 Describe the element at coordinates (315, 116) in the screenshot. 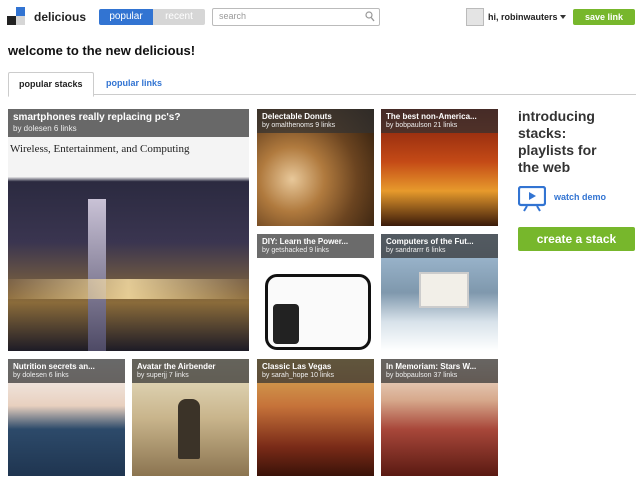

I see `stack-title: Delectable Donuts` at that location.